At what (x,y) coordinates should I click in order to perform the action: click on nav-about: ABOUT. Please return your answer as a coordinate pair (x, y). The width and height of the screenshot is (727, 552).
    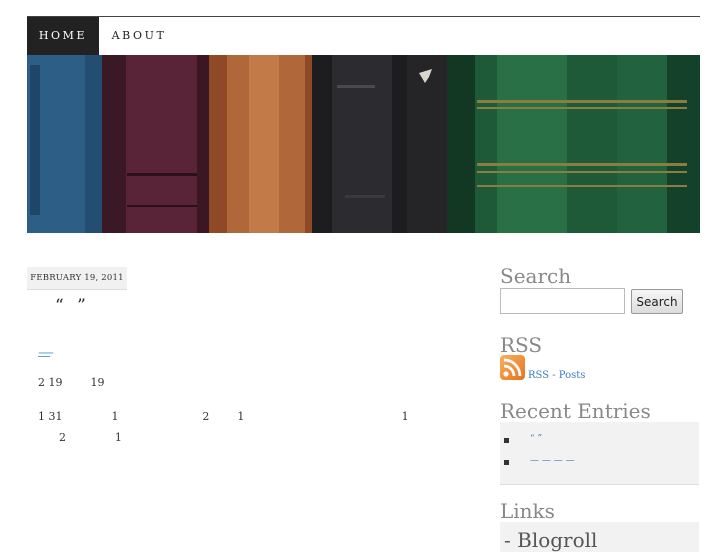
    Looking at the image, I should click on (139, 36).